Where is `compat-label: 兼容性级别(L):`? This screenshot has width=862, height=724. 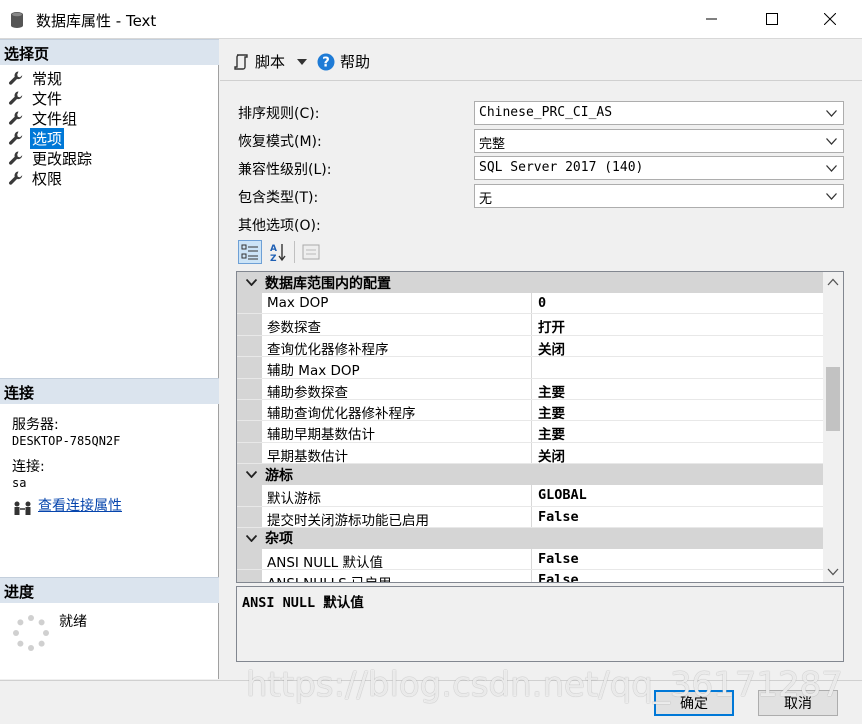 compat-label: 兼容性级别(L): is located at coordinates (285, 170).